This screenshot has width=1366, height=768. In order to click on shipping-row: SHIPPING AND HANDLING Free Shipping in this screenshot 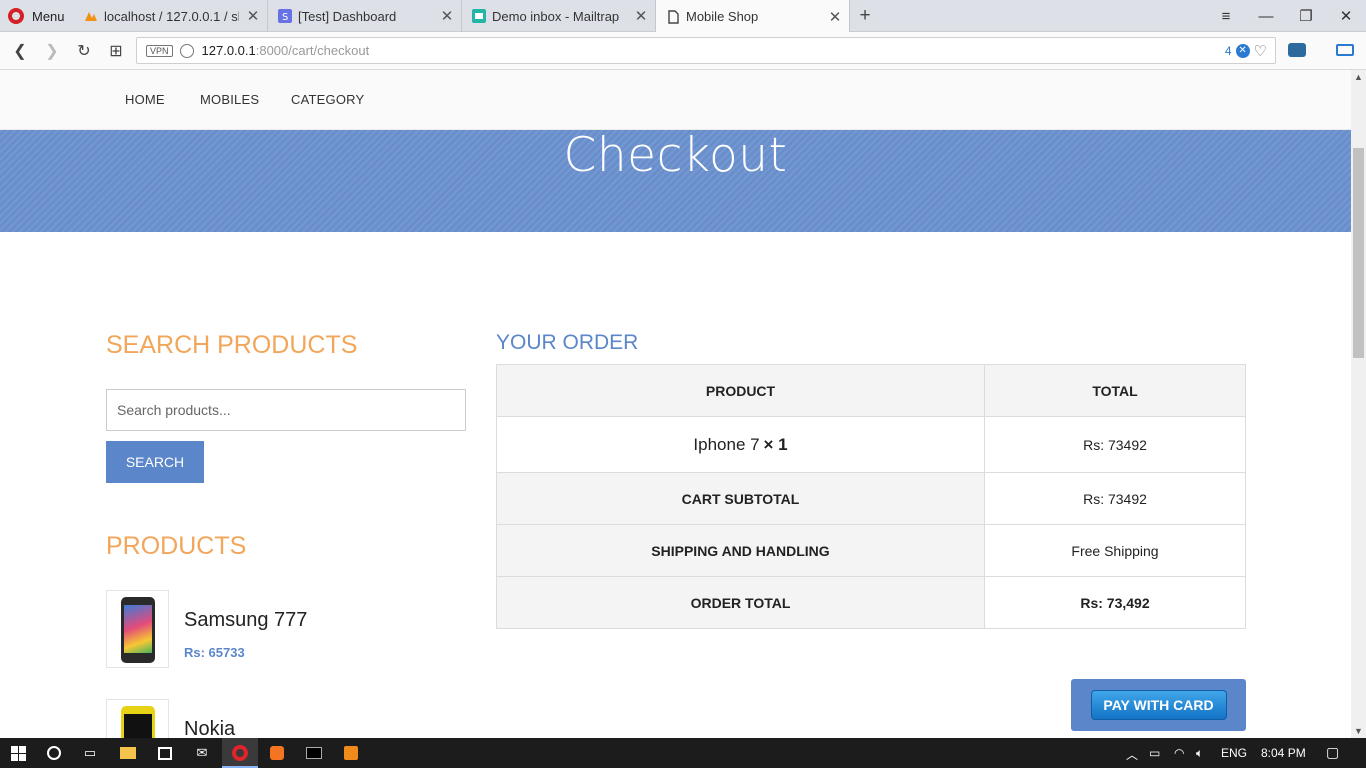, I will do `click(871, 550)`.